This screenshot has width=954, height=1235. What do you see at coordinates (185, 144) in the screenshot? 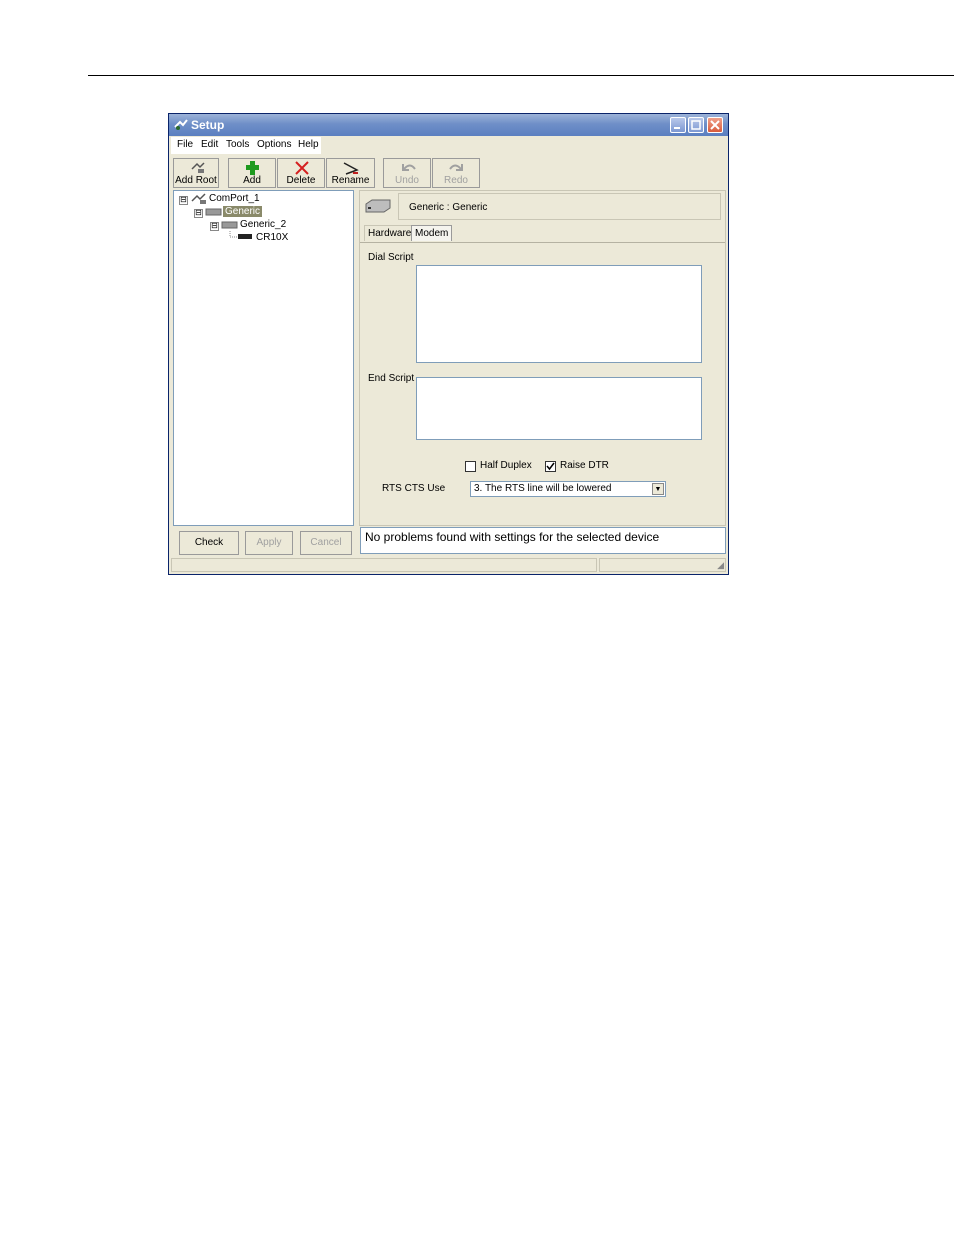
I see `menu-file: File` at bounding box center [185, 144].